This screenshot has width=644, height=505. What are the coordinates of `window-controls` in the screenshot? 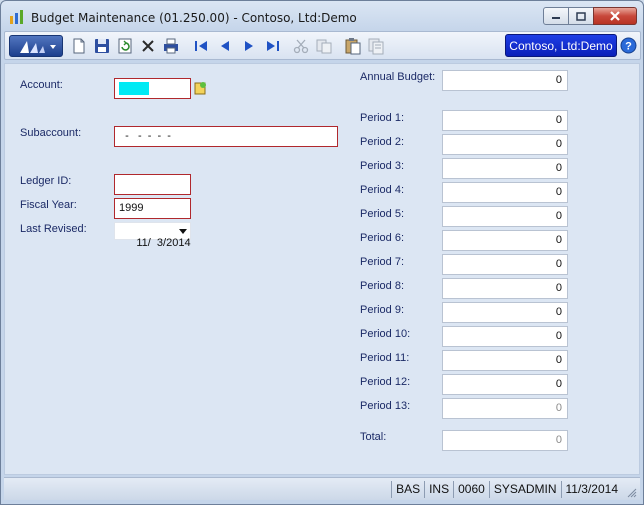 It's located at (590, 16).